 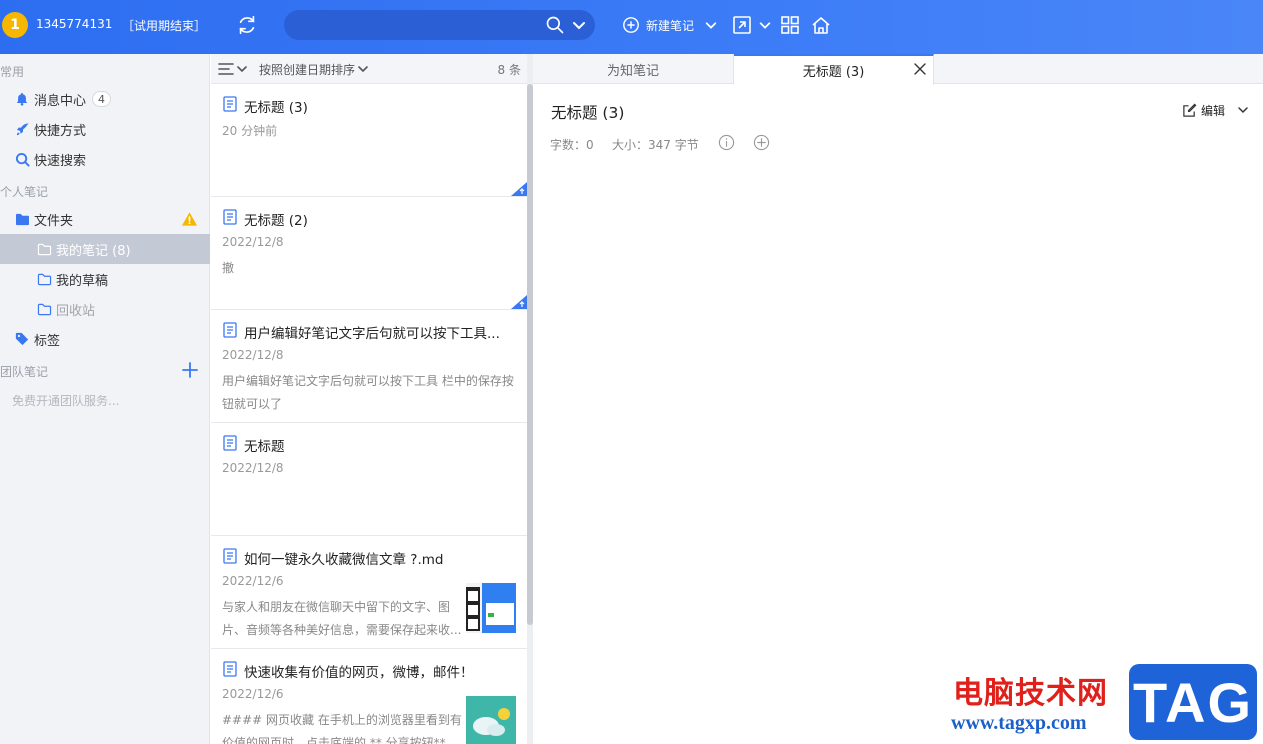 What do you see at coordinates (369, 253) in the screenshot?
I see `note-card: 无标题 (2) 2022/12/8 撤` at bounding box center [369, 253].